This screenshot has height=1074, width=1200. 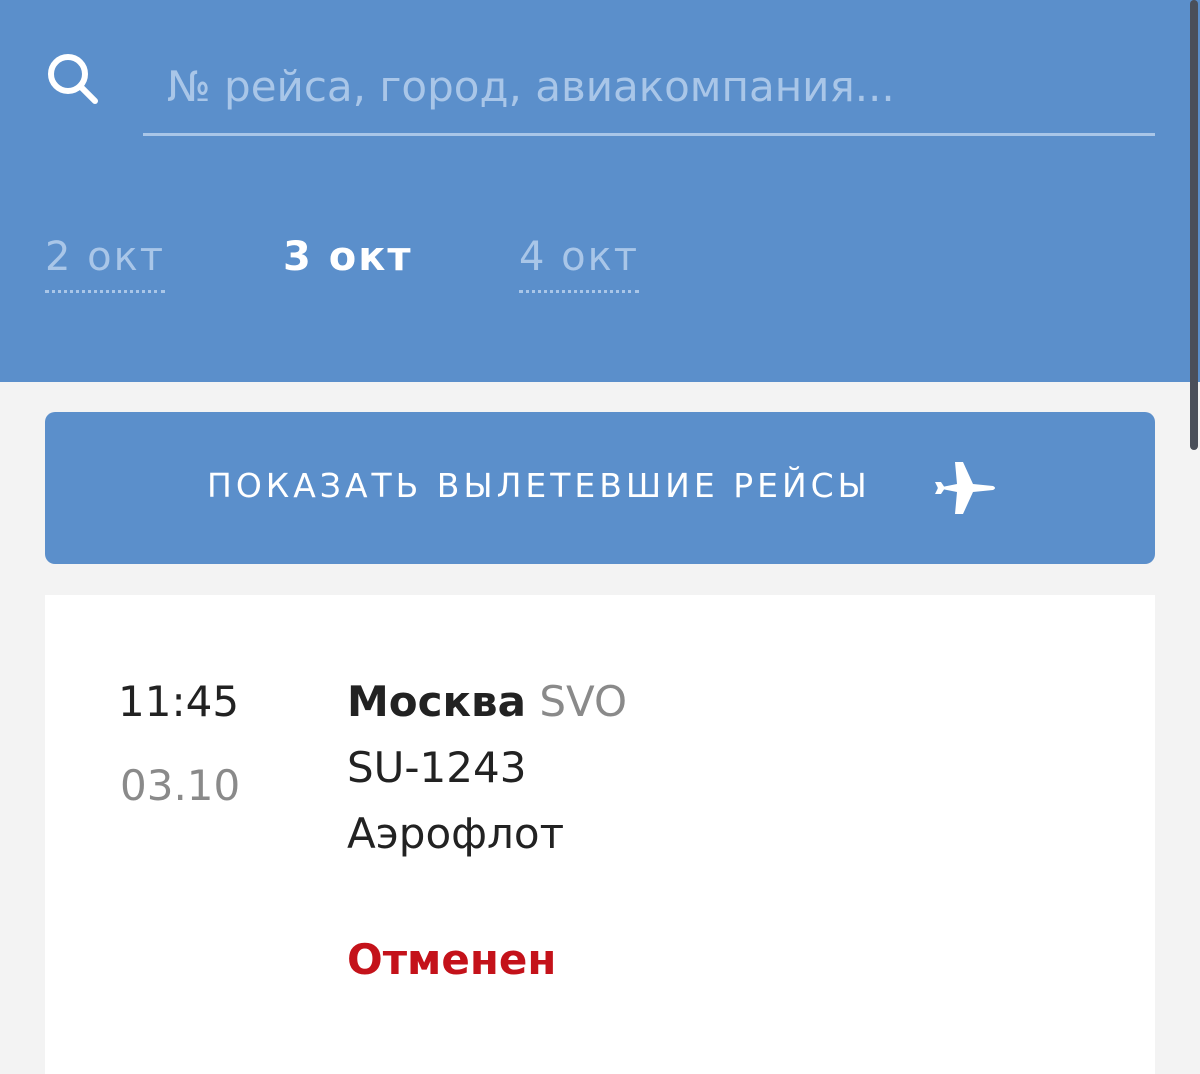 I want to click on show-departed-label: ПОКАЗАТЬ ВЫЛЕТЕВШИЕ РЕЙСЫ, so click(x=539, y=485).